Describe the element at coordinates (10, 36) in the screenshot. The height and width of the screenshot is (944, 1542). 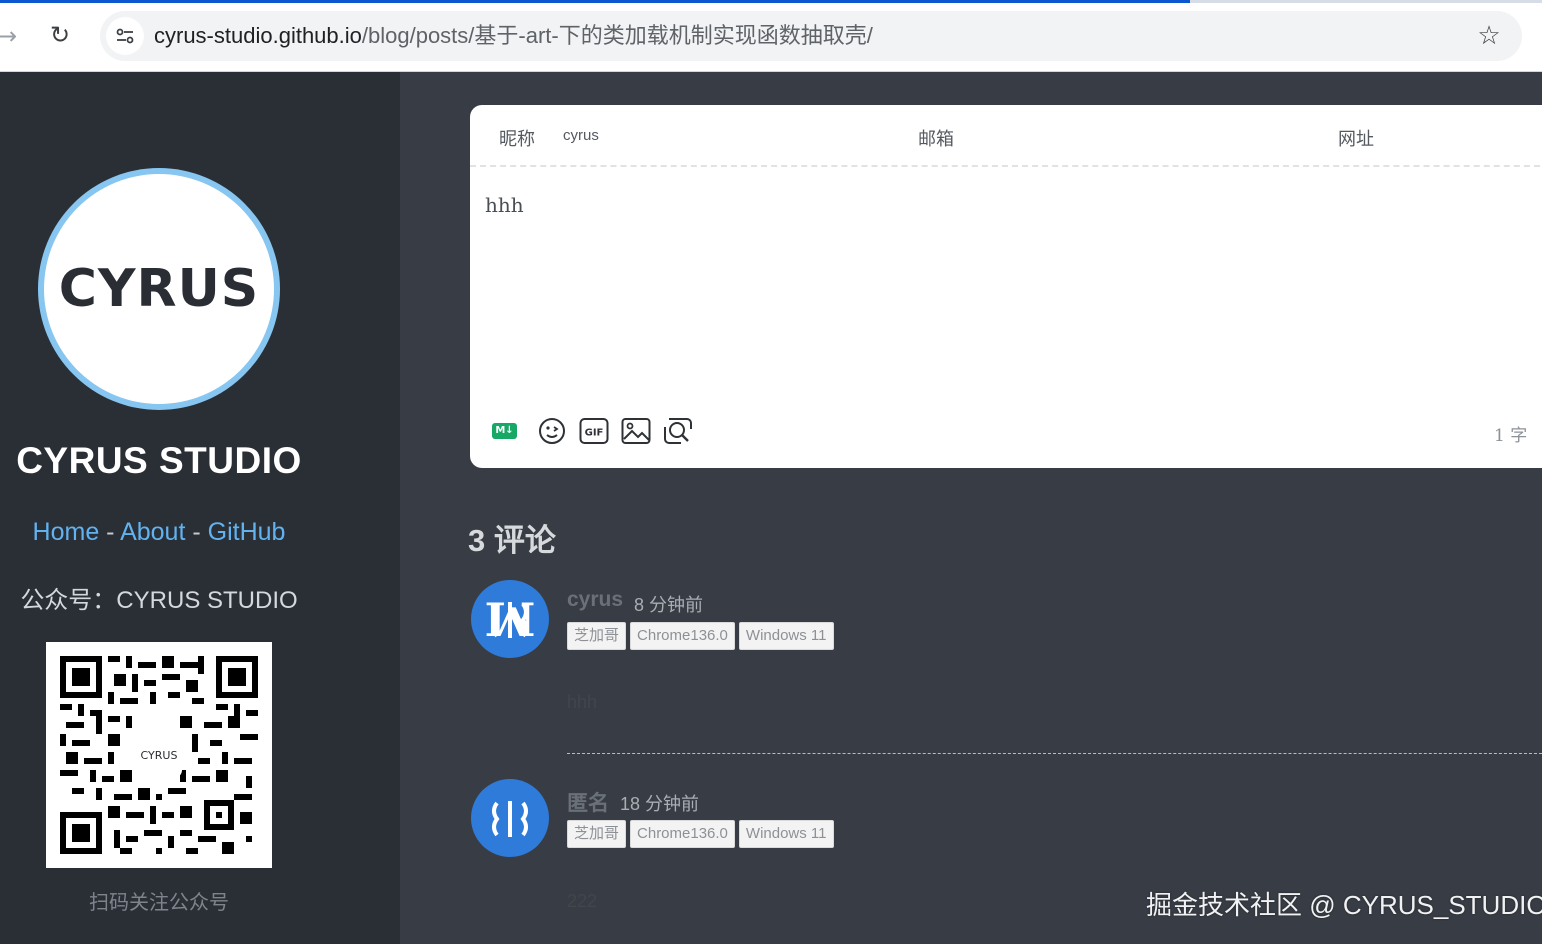
I see `forward-arrow-icon: →` at that location.